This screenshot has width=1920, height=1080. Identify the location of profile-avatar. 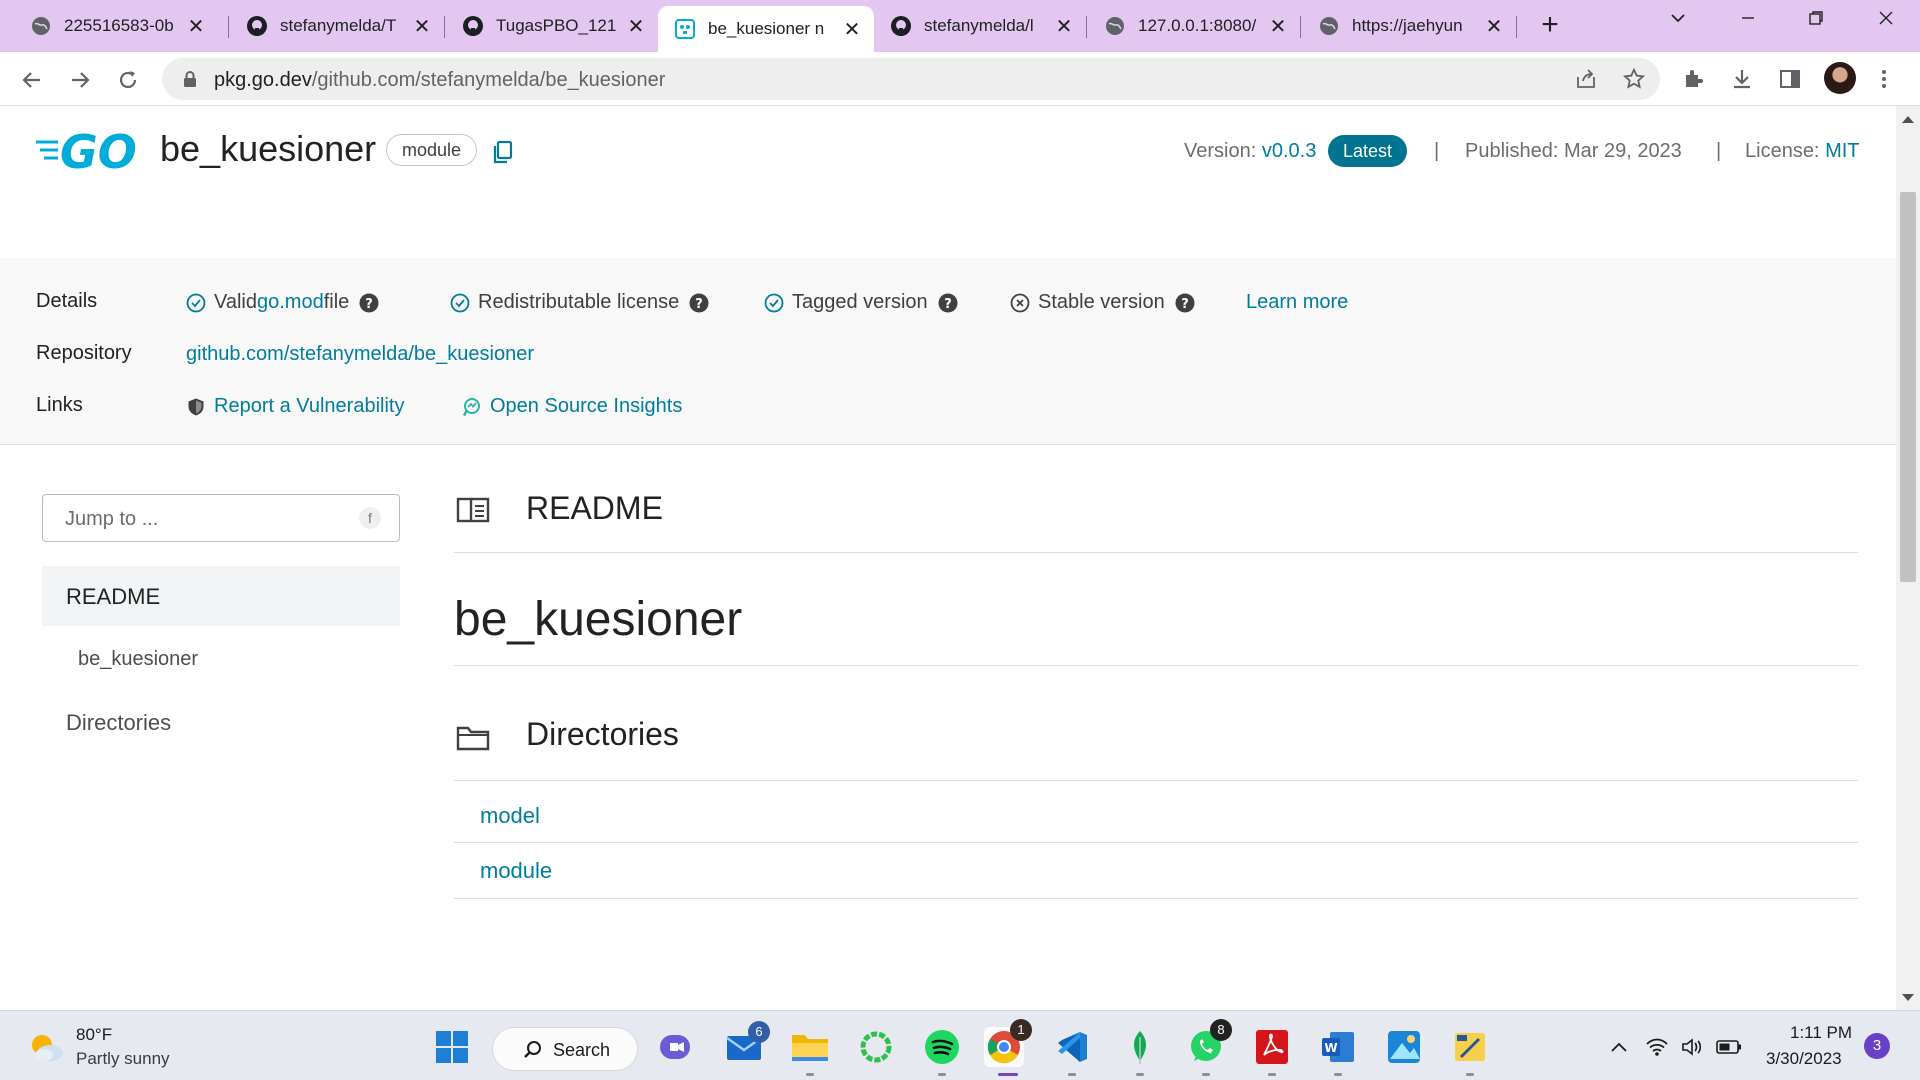
(1840, 78).